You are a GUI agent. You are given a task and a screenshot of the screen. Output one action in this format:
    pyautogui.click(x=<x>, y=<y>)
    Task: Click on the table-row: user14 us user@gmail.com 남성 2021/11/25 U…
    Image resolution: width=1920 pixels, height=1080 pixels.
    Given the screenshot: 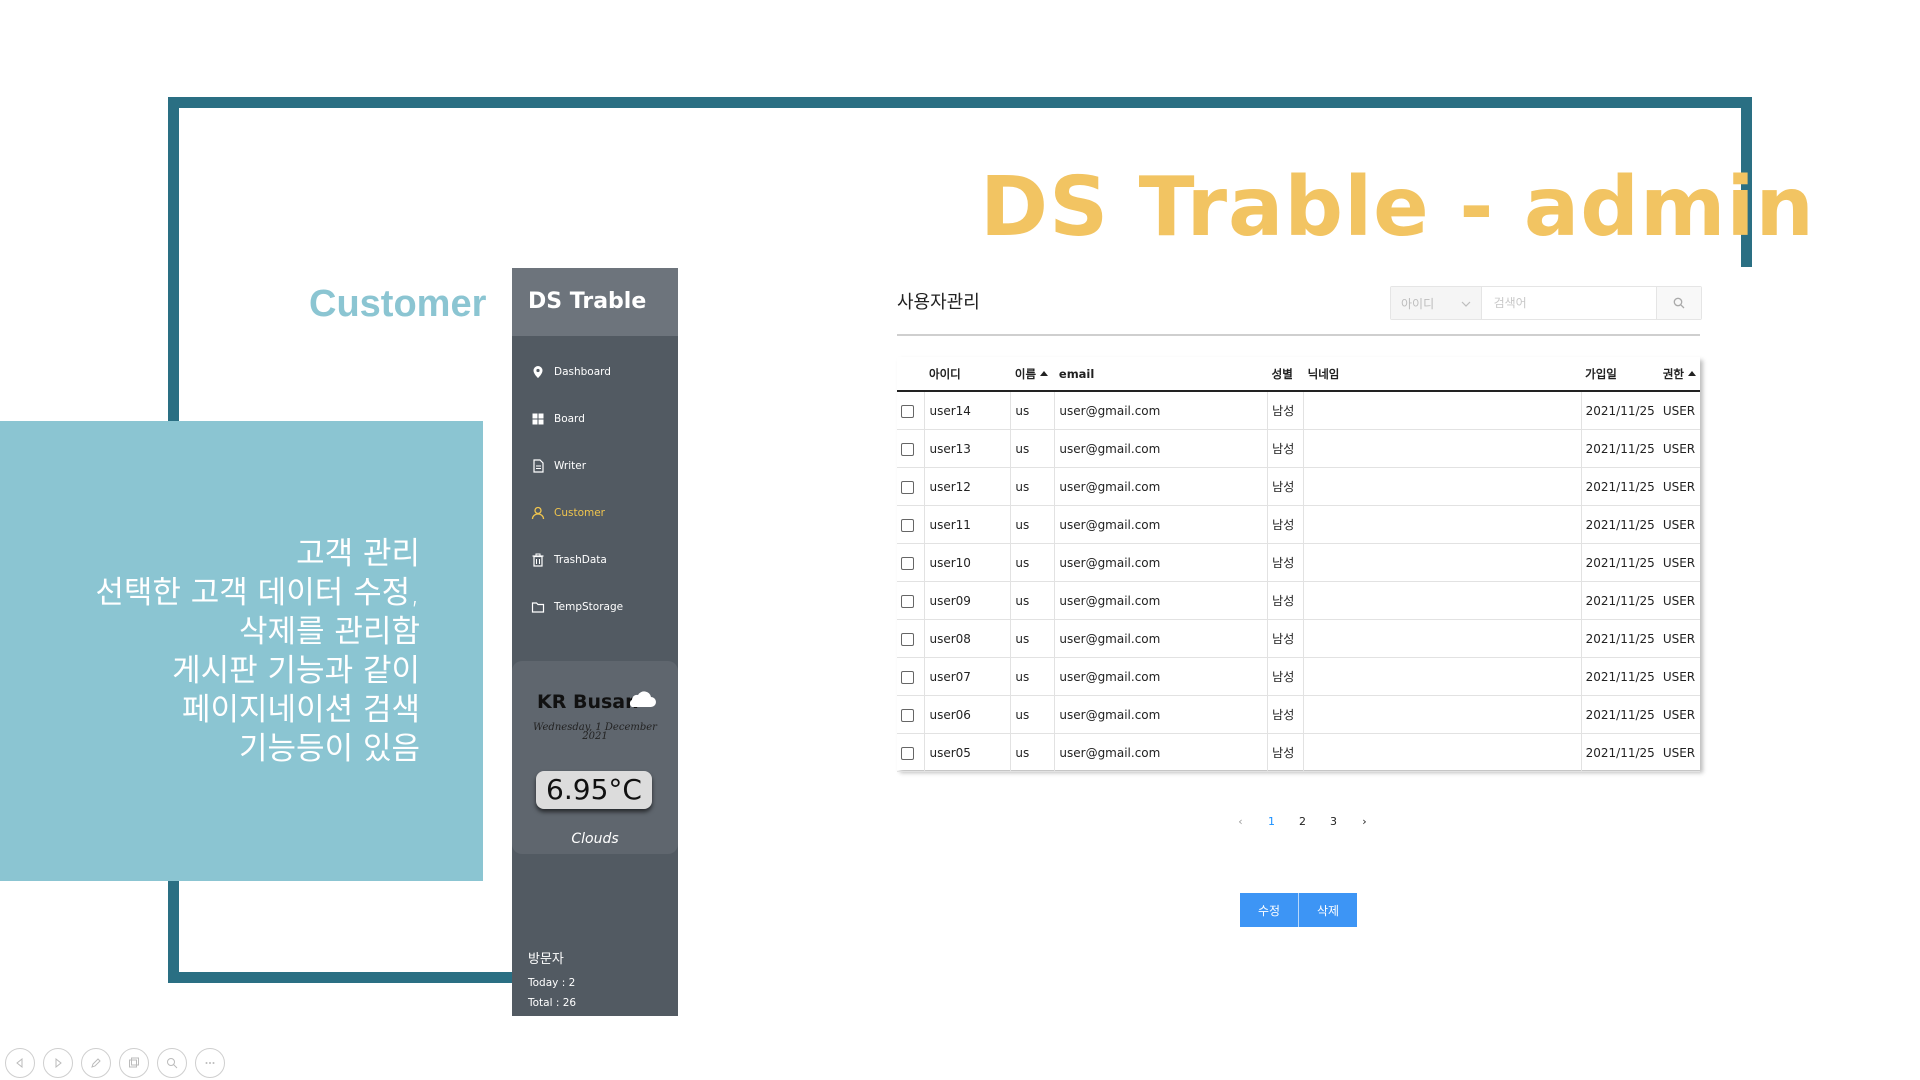 What is the action you would take?
    pyautogui.click(x=1298, y=410)
    